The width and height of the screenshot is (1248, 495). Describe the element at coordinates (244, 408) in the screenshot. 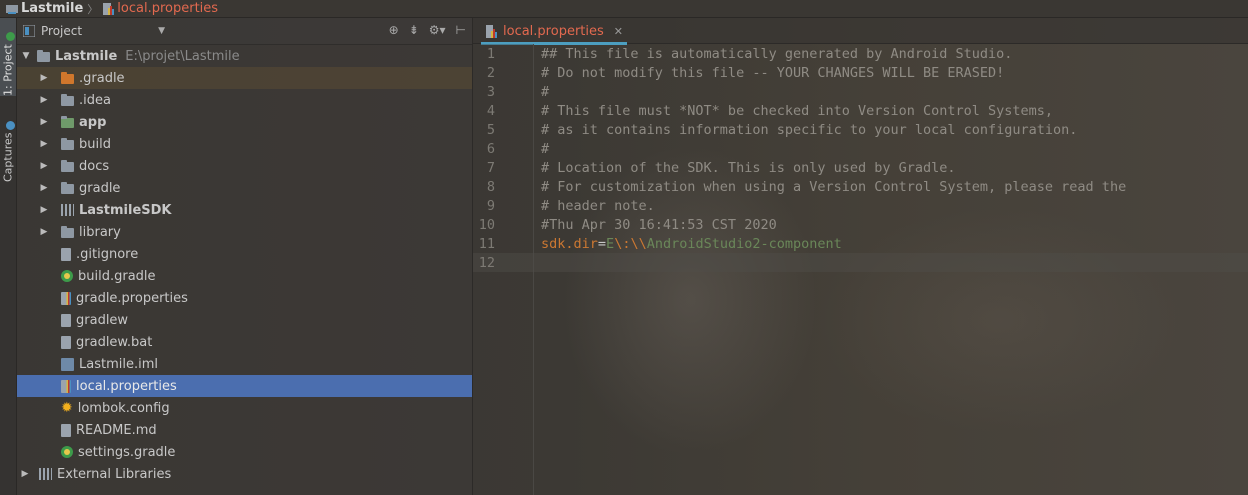

I see `tree-row-lombok-config: ✹ lombok.config` at that location.